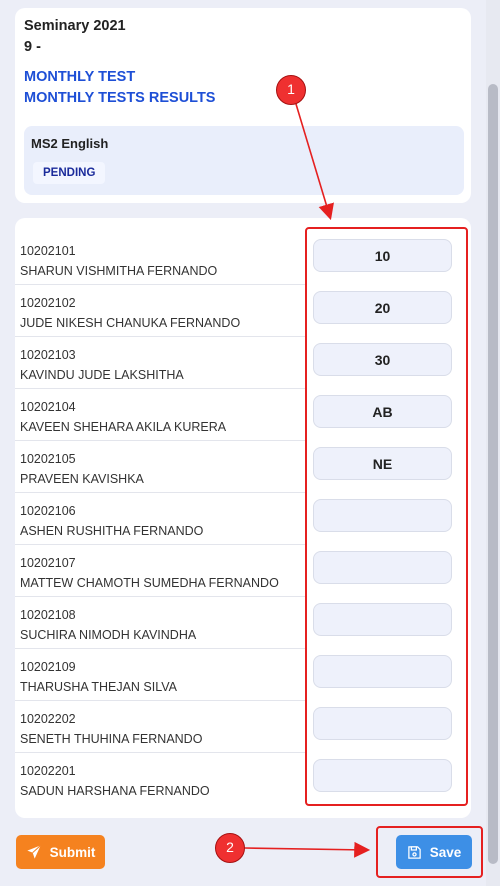  I want to click on student-name: MATTEW CHAMOTH SUMEDHA FERNANDO, so click(149, 583).